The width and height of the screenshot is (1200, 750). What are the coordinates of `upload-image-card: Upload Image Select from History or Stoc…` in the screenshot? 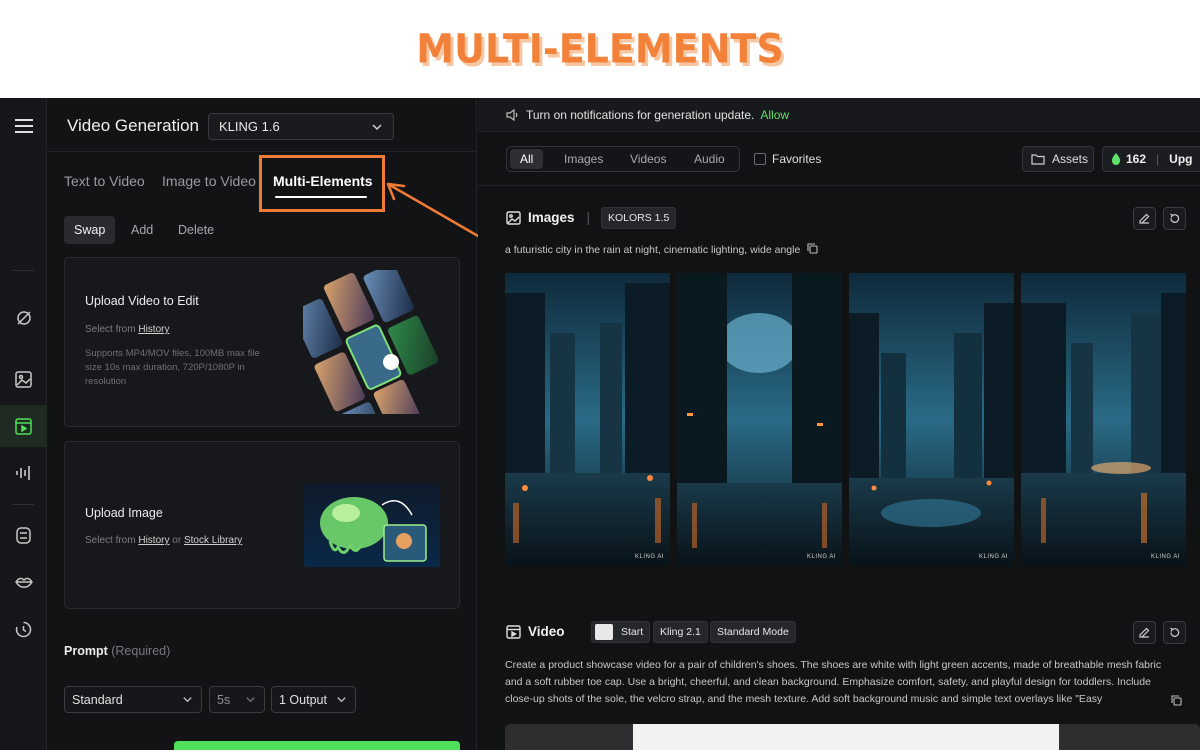 It's located at (262, 525).